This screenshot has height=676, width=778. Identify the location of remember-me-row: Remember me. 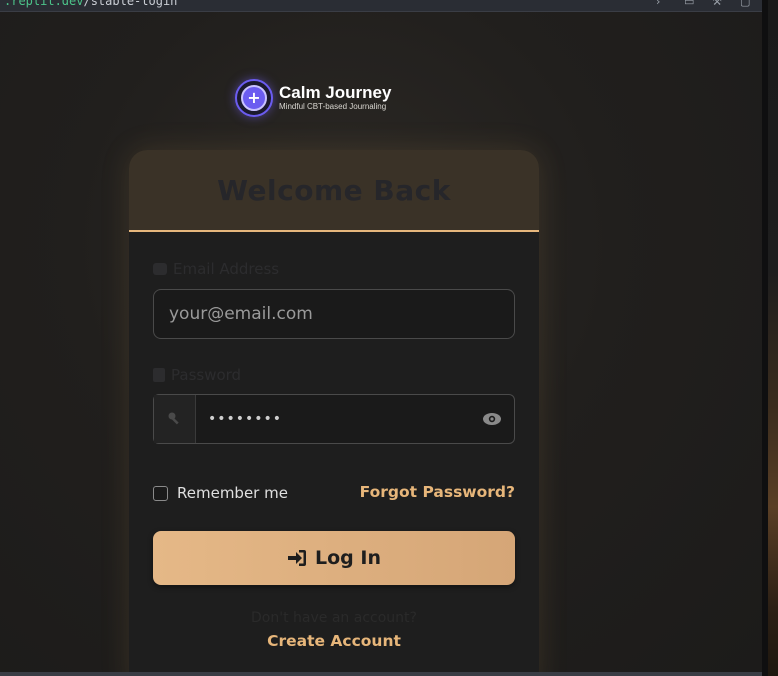
(220, 493).